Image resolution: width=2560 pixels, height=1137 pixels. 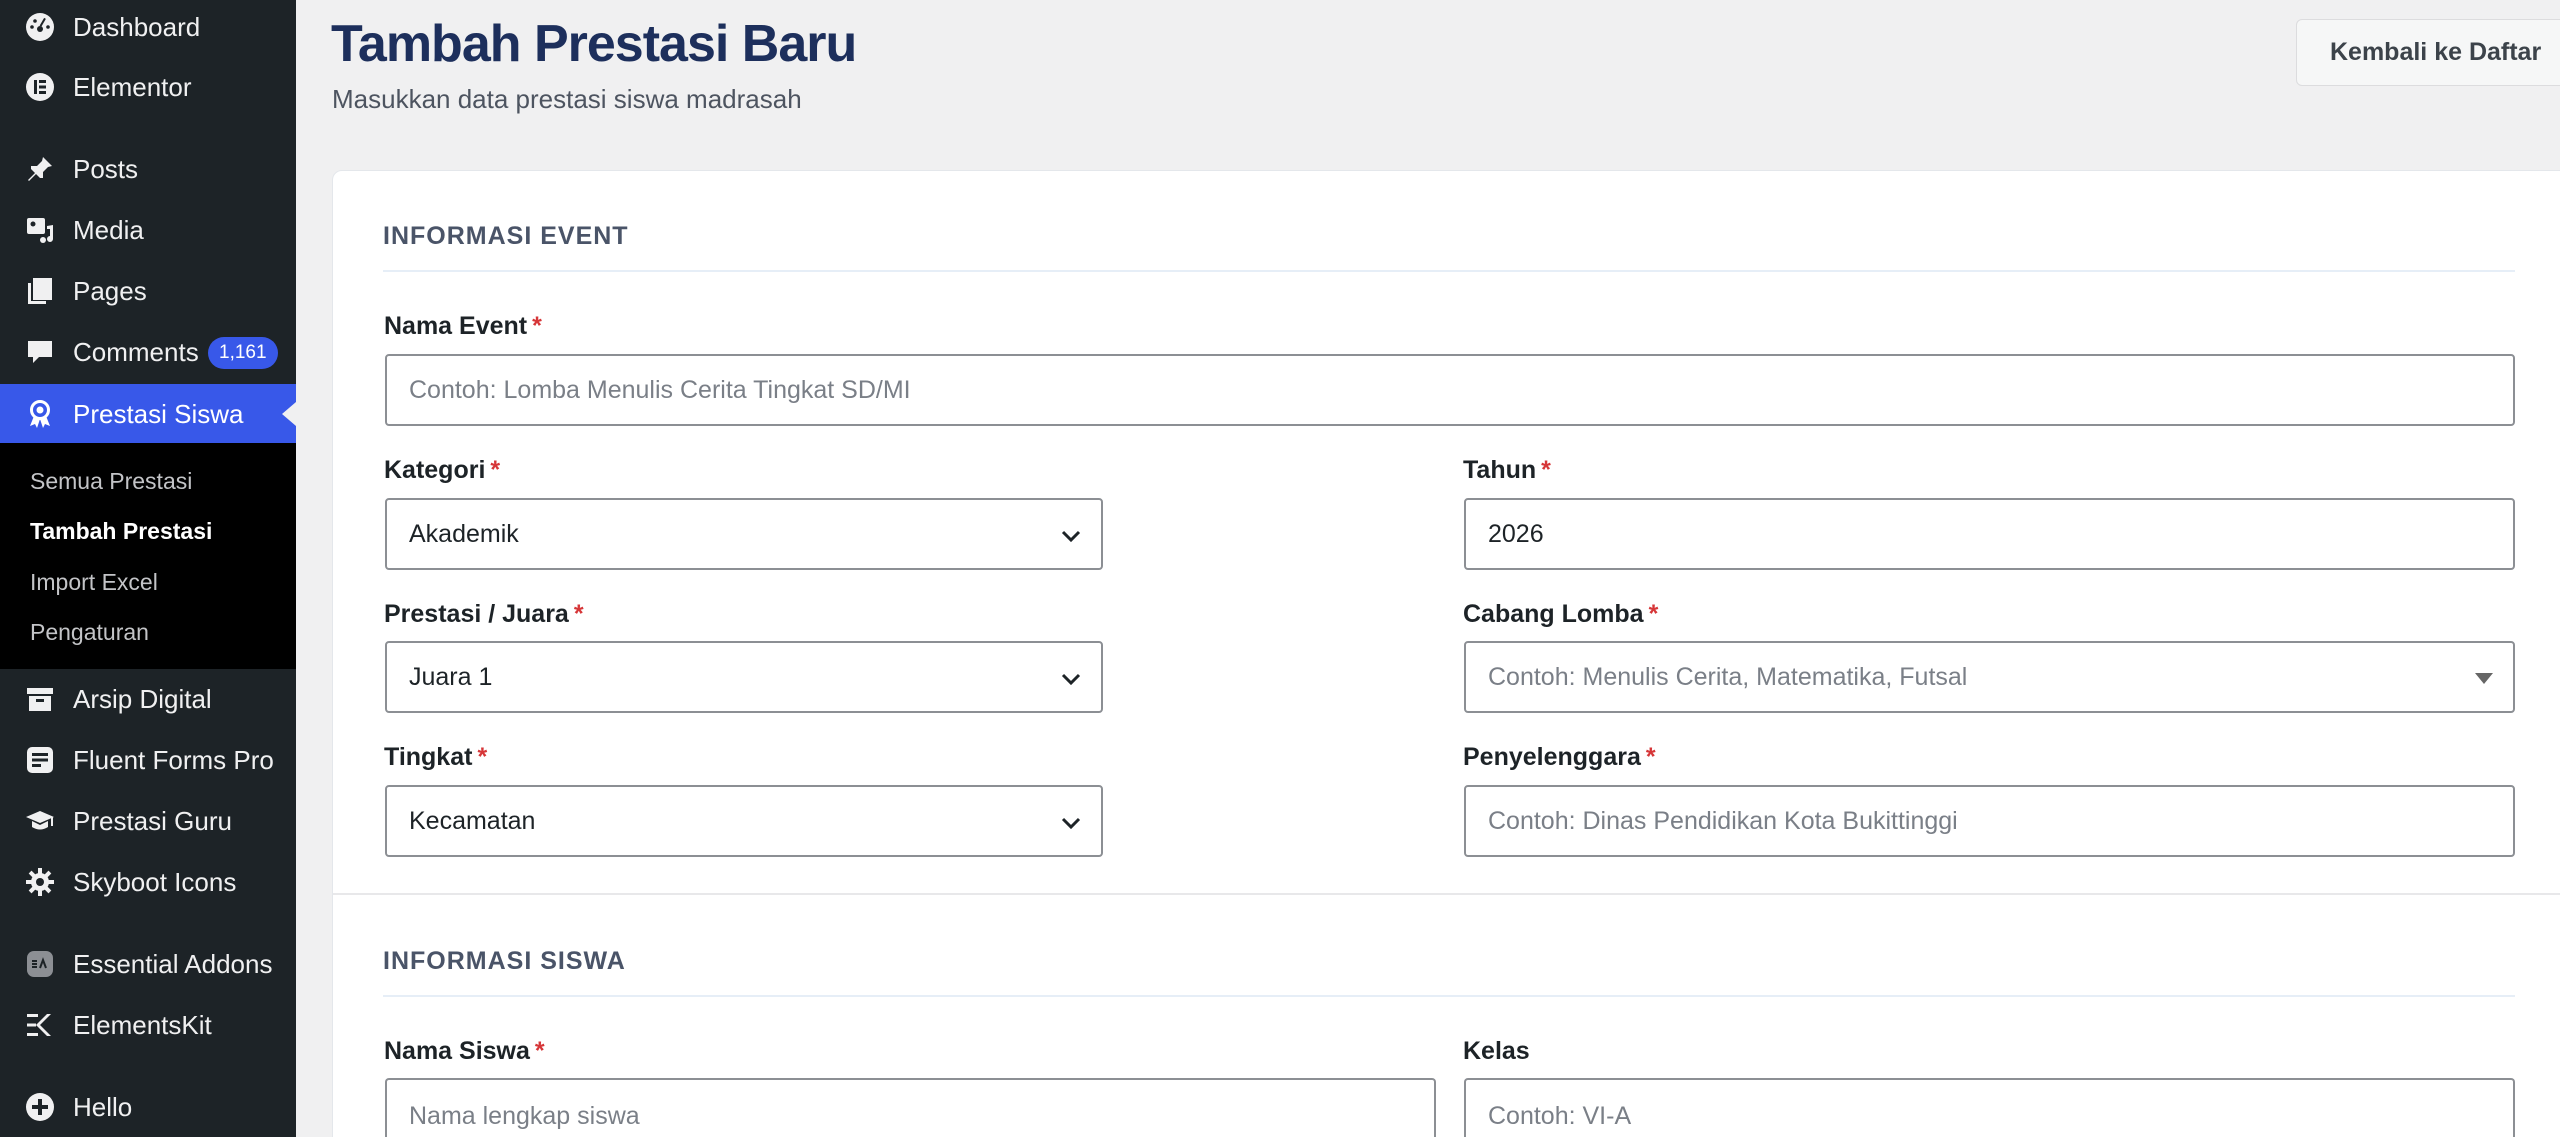 What do you see at coordinates (89, 632) in the screenshot?
I see `submenu-pengaturan: Pengaturan` at bounding box center [89, 632].